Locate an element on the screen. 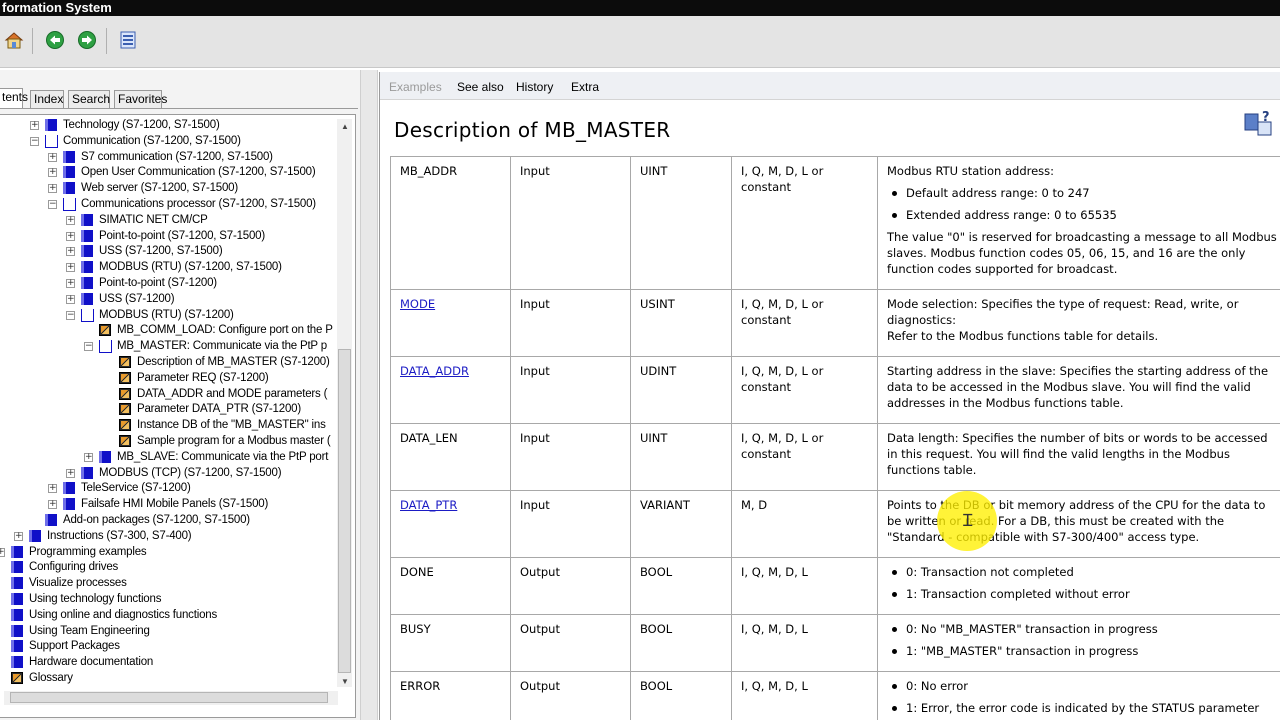 This screenshot has height=720, width=1280. tree-item: − MB_MASTER: Communicate via the PtP p is located at coordinates (168, 346).